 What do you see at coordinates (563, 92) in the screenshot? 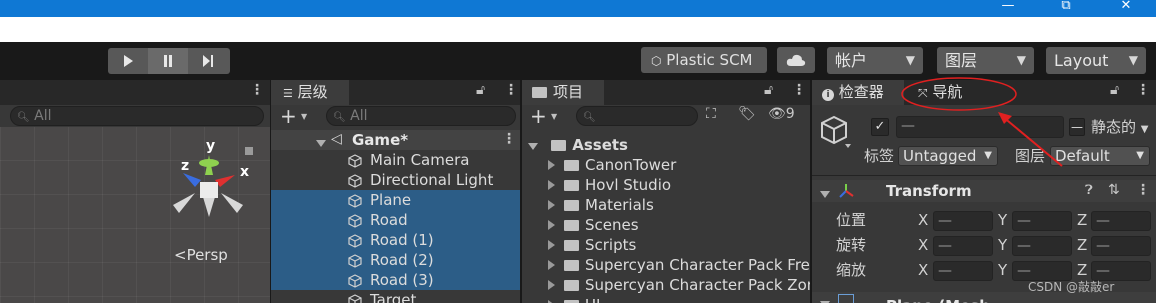
I see `tab-project: 项目` at bounding box center [563, 92].